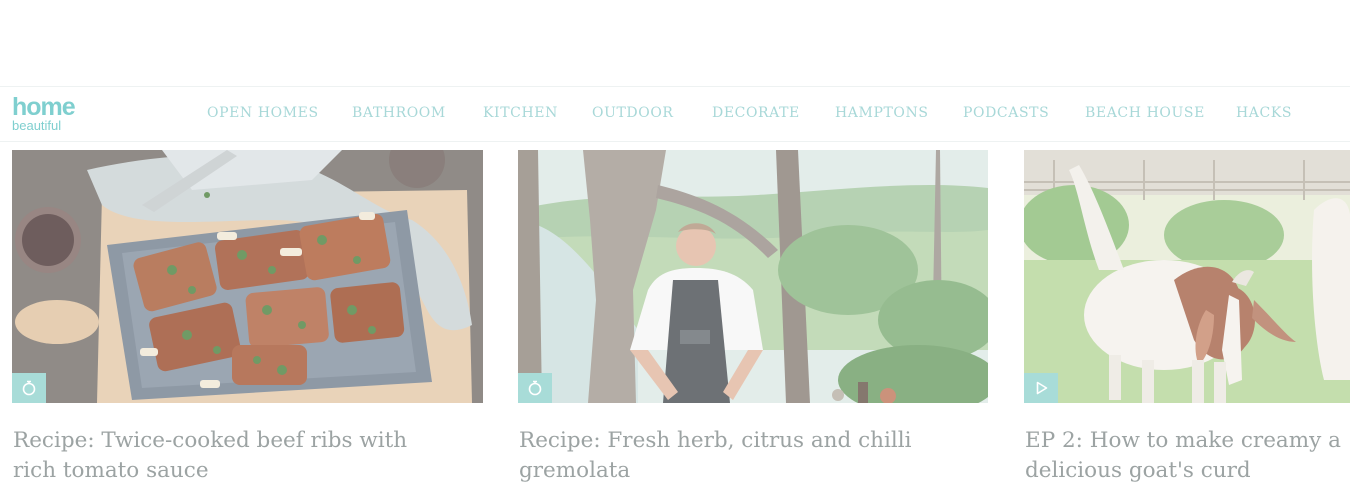 The width and height of the screenshot is (1350, 500). I want to click on nav-item-kitchen: KITCHEN, so click(520, 113).